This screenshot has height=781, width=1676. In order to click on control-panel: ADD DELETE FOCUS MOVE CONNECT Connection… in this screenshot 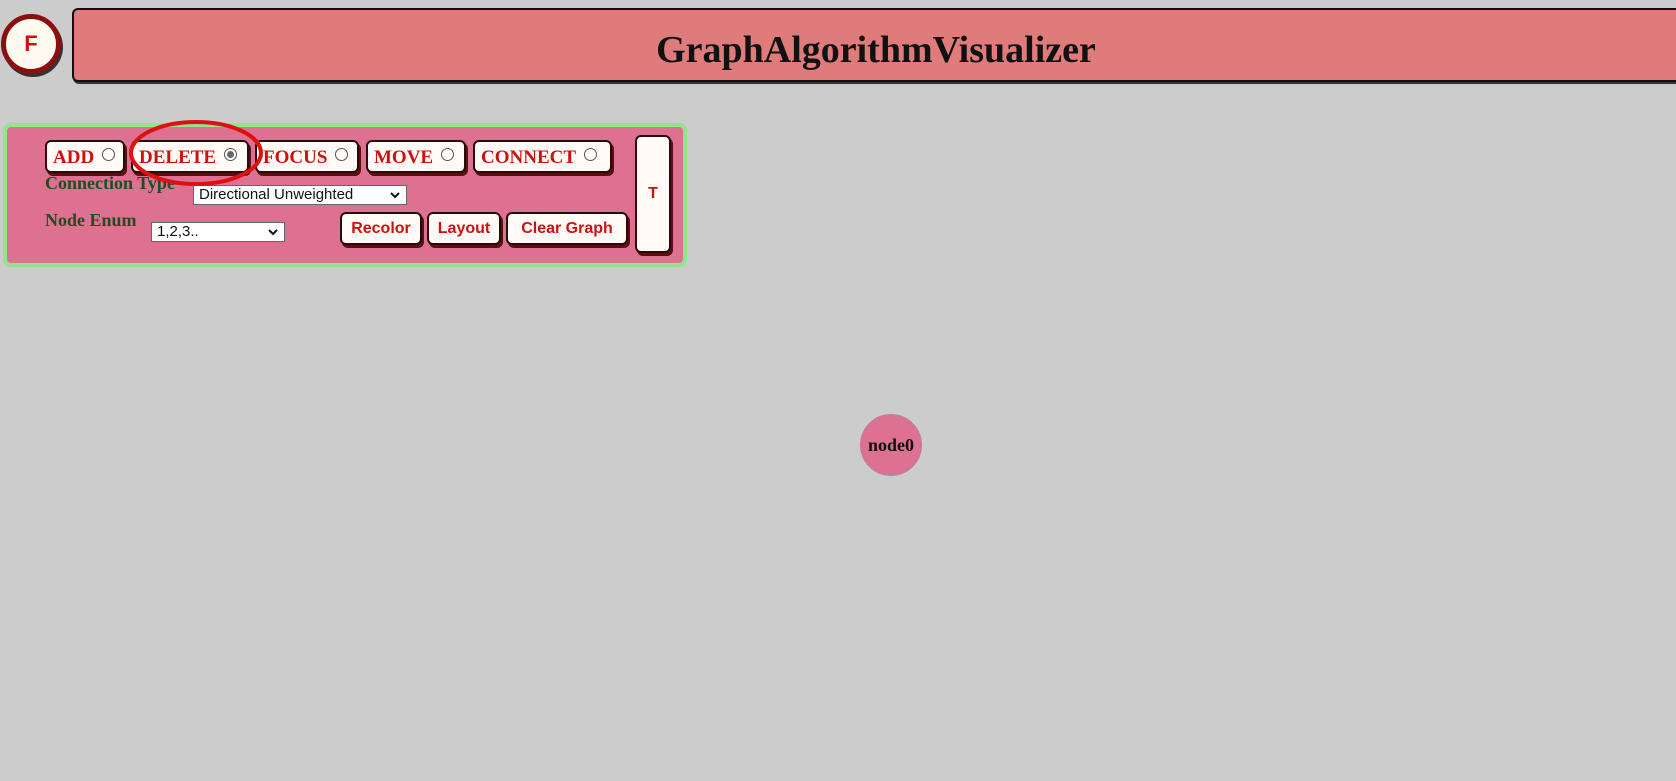, I will do `click(345, 195)`.